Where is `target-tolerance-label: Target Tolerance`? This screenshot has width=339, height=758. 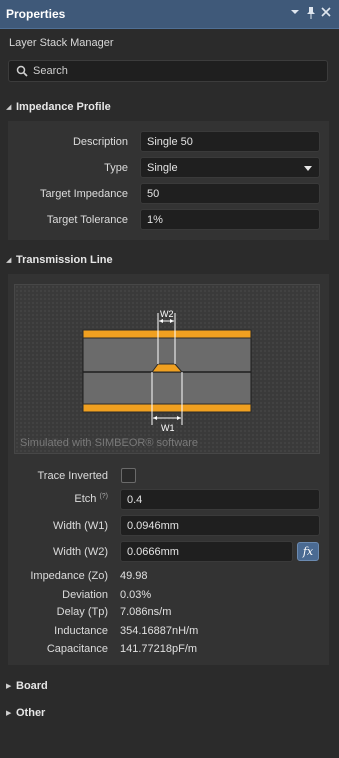 target-tolerance-label: Target Tolerance is located at coordinates (87, 220).